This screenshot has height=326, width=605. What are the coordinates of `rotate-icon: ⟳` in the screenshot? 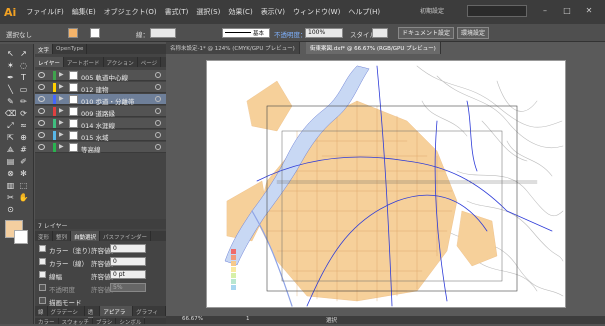 It's located at (23, 113).